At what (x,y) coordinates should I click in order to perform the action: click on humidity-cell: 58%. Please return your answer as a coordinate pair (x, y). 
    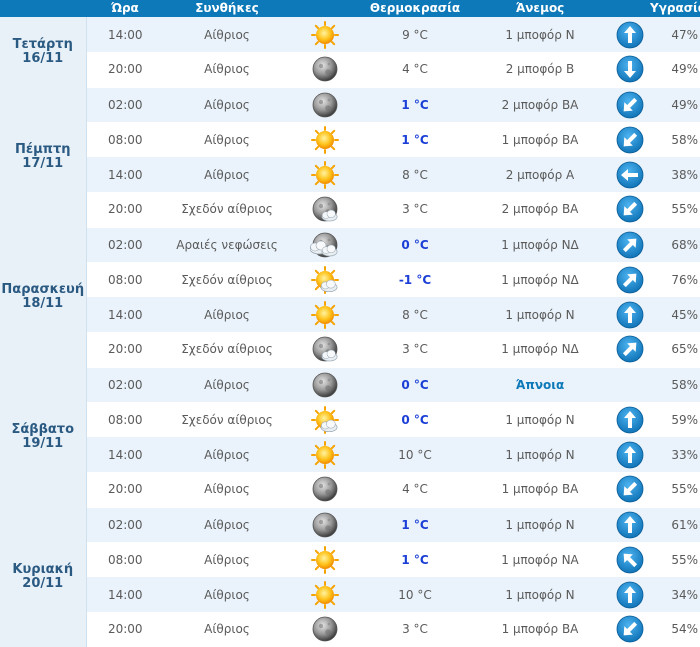
    Looking at the image, I should click on (675, 384).